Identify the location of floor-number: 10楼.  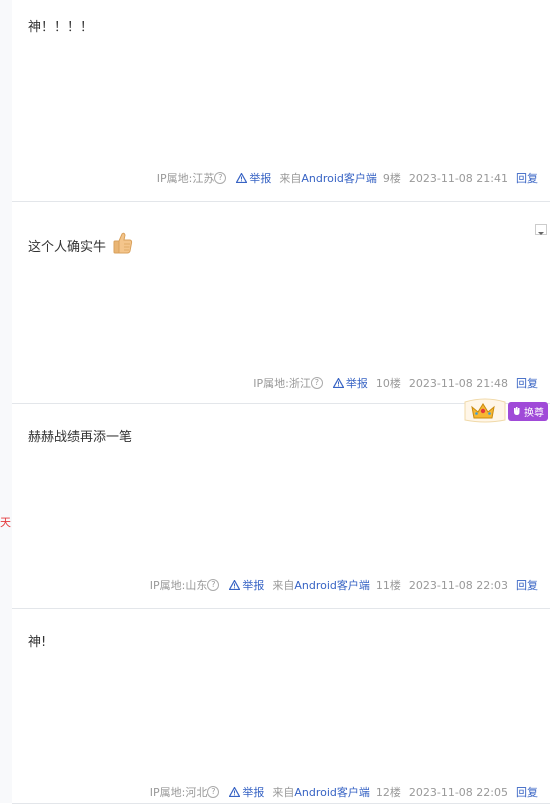
(388, 383).